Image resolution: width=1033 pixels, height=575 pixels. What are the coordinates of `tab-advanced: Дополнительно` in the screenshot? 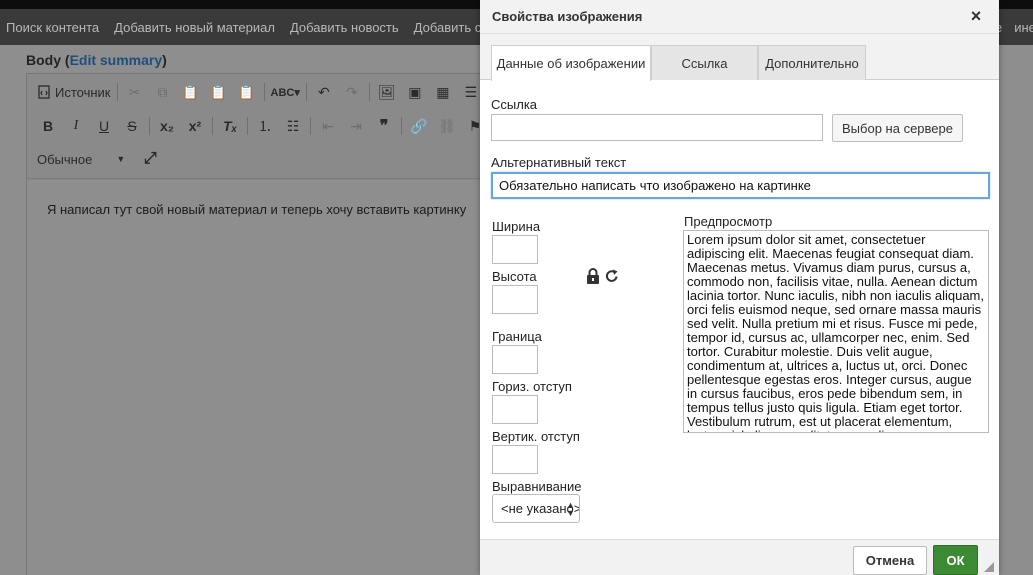 It's located at (812, 62).